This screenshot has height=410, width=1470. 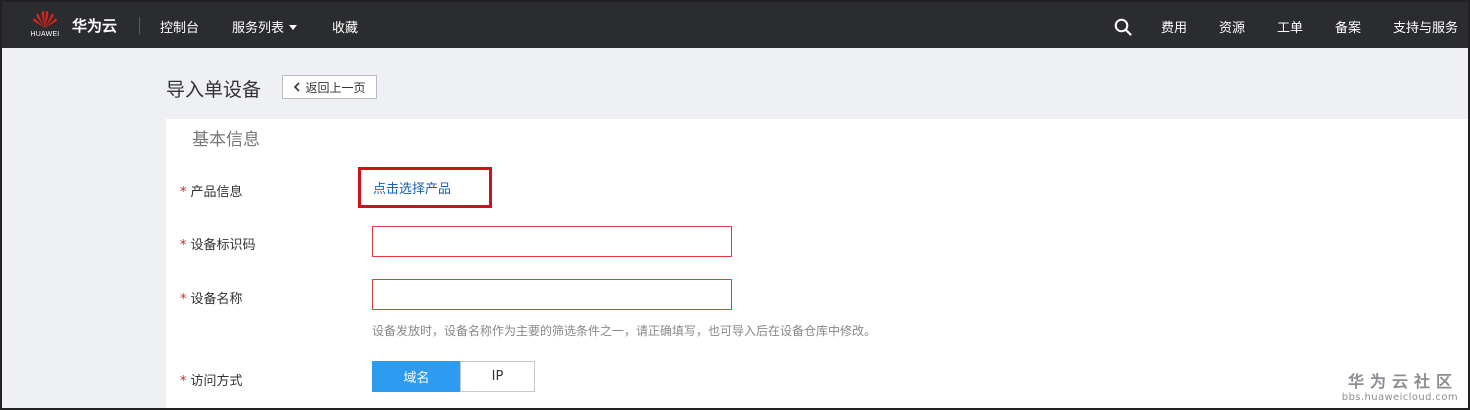 What do you see at coordinates (258, 28) in the screenshot?
I see `nav-service-list-label: 服务列表` at bounding box center [258, 28].